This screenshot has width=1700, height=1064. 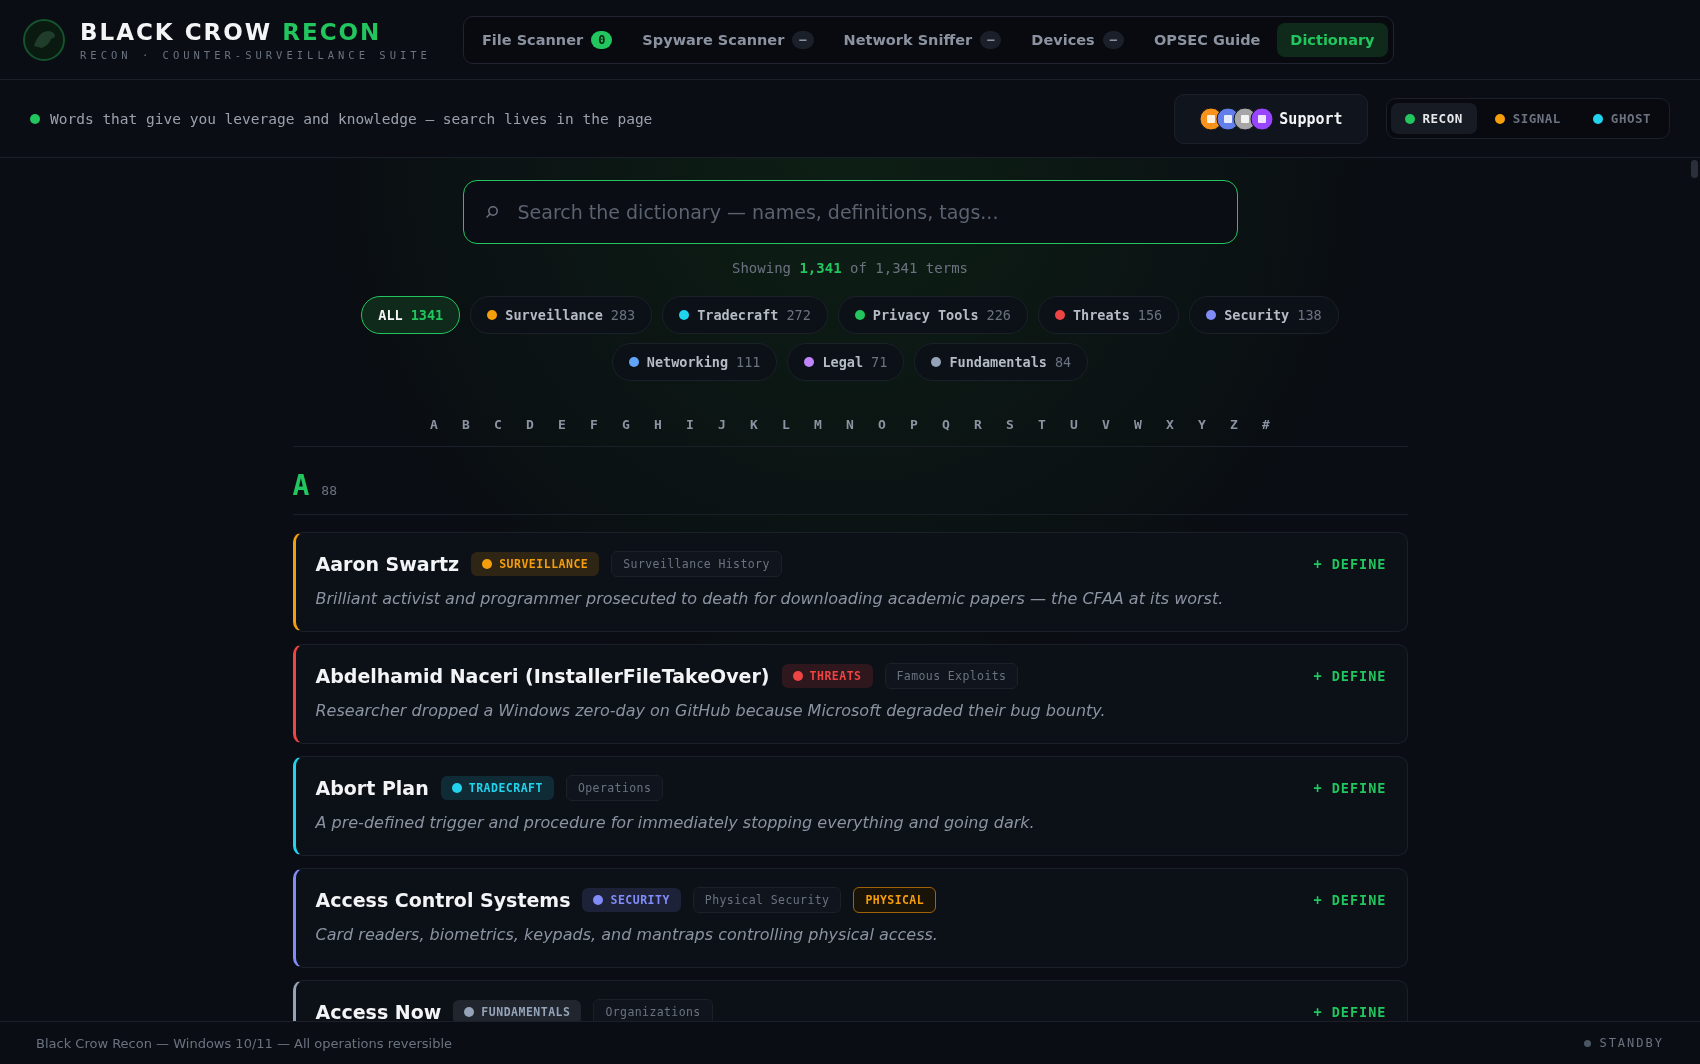 I want to click on tagline: Words that give you leverage and knowledge — search lives in the page, so click(x=351, y=118).